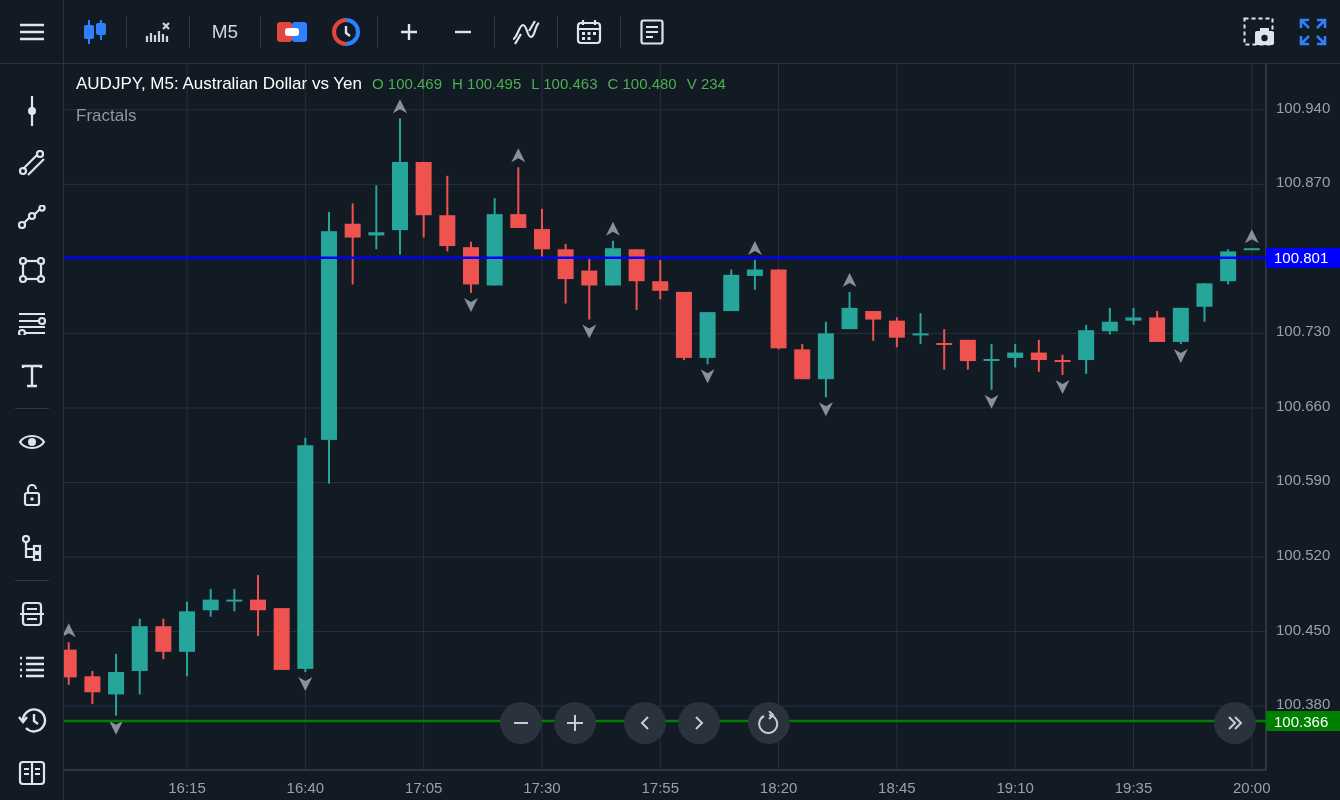  What do you see at coordinates (1313, 31) in the screenshot?
I see `expand-icon` at bounding box center [1313, 31].